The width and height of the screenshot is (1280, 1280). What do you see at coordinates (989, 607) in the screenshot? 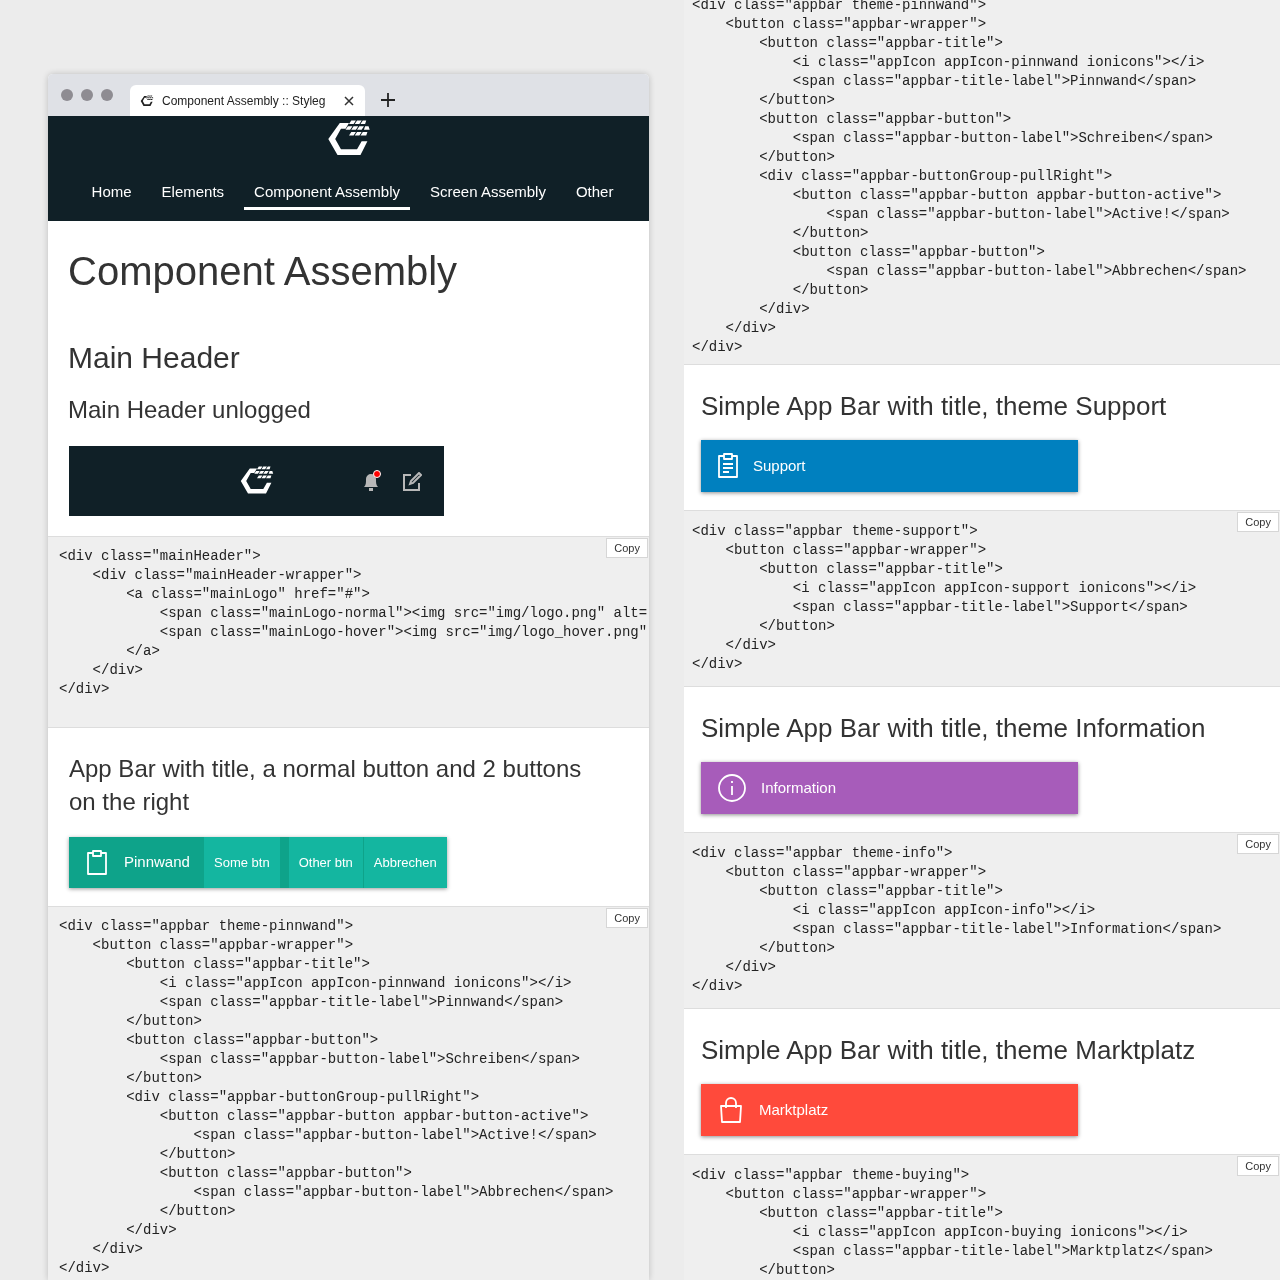
I see `code-line: <span class="appbar-title-label">Support</span>` at bounding box center [989, 607].